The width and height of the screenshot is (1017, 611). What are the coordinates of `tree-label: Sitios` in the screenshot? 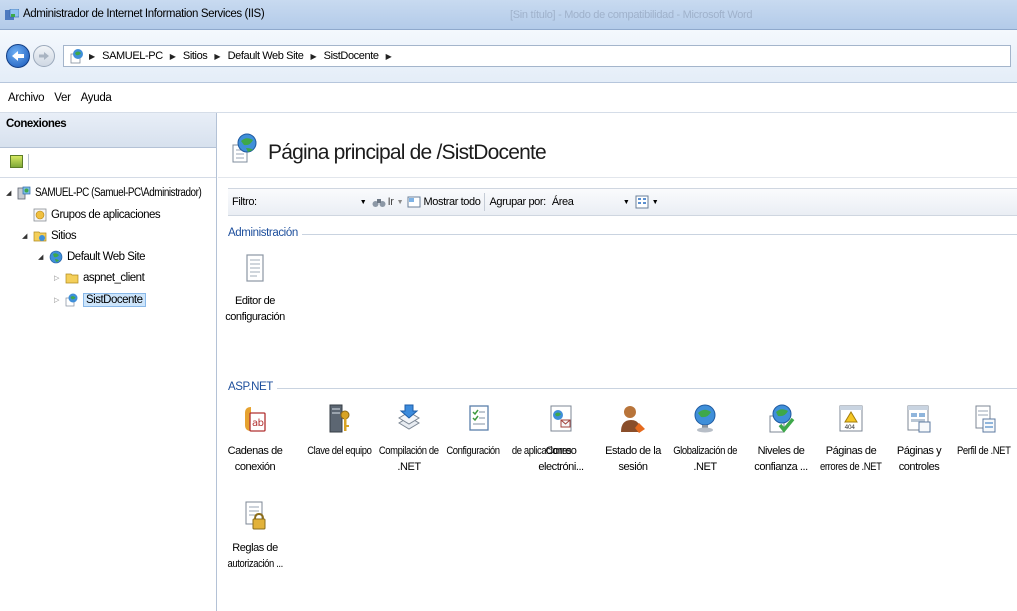 It's located at (64, 236).